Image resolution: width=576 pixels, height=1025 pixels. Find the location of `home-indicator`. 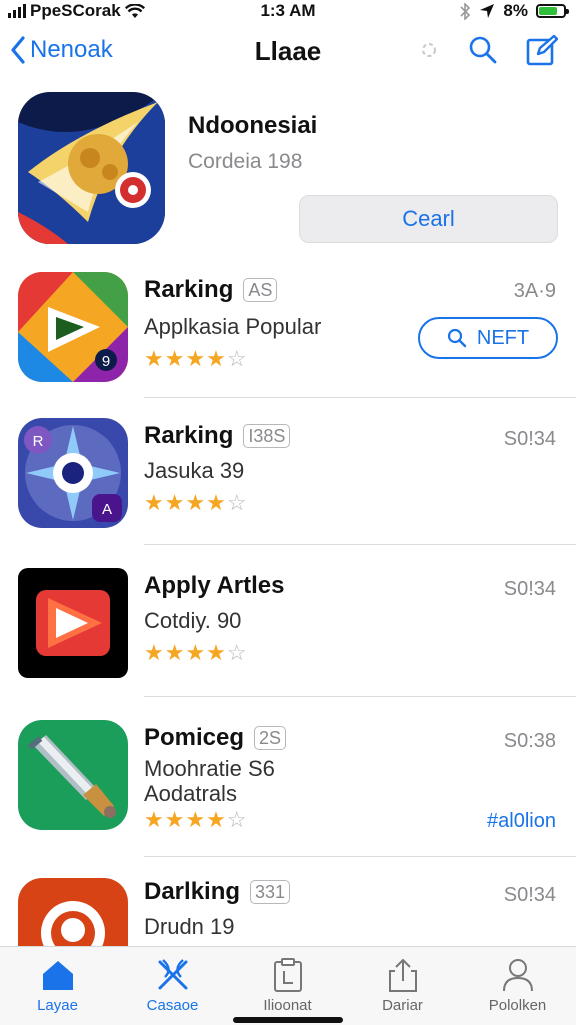

home-indicator is located at coordinates (288, 1020).